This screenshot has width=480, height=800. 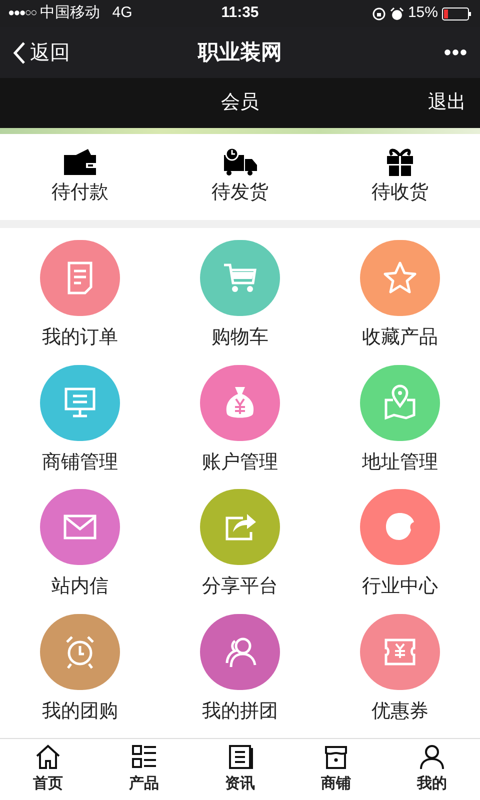 What do you see at coordinates (122, 13) in the screenshot?
I see `network-type: 4G` at bounding box center [122, 13].